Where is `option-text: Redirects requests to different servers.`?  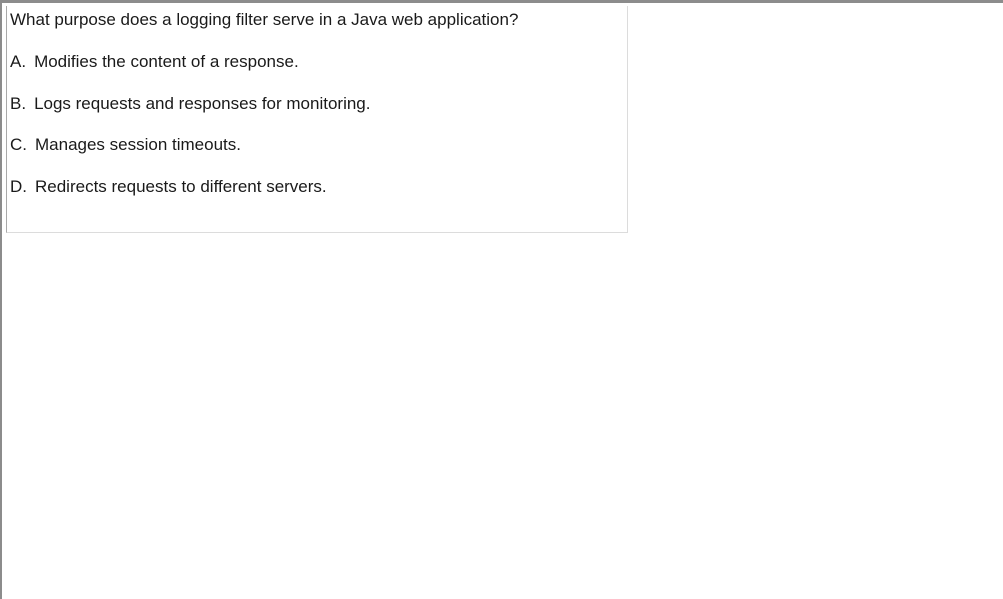 option-text: Redirects requests to different servers. is located at coordinates (181, 186).